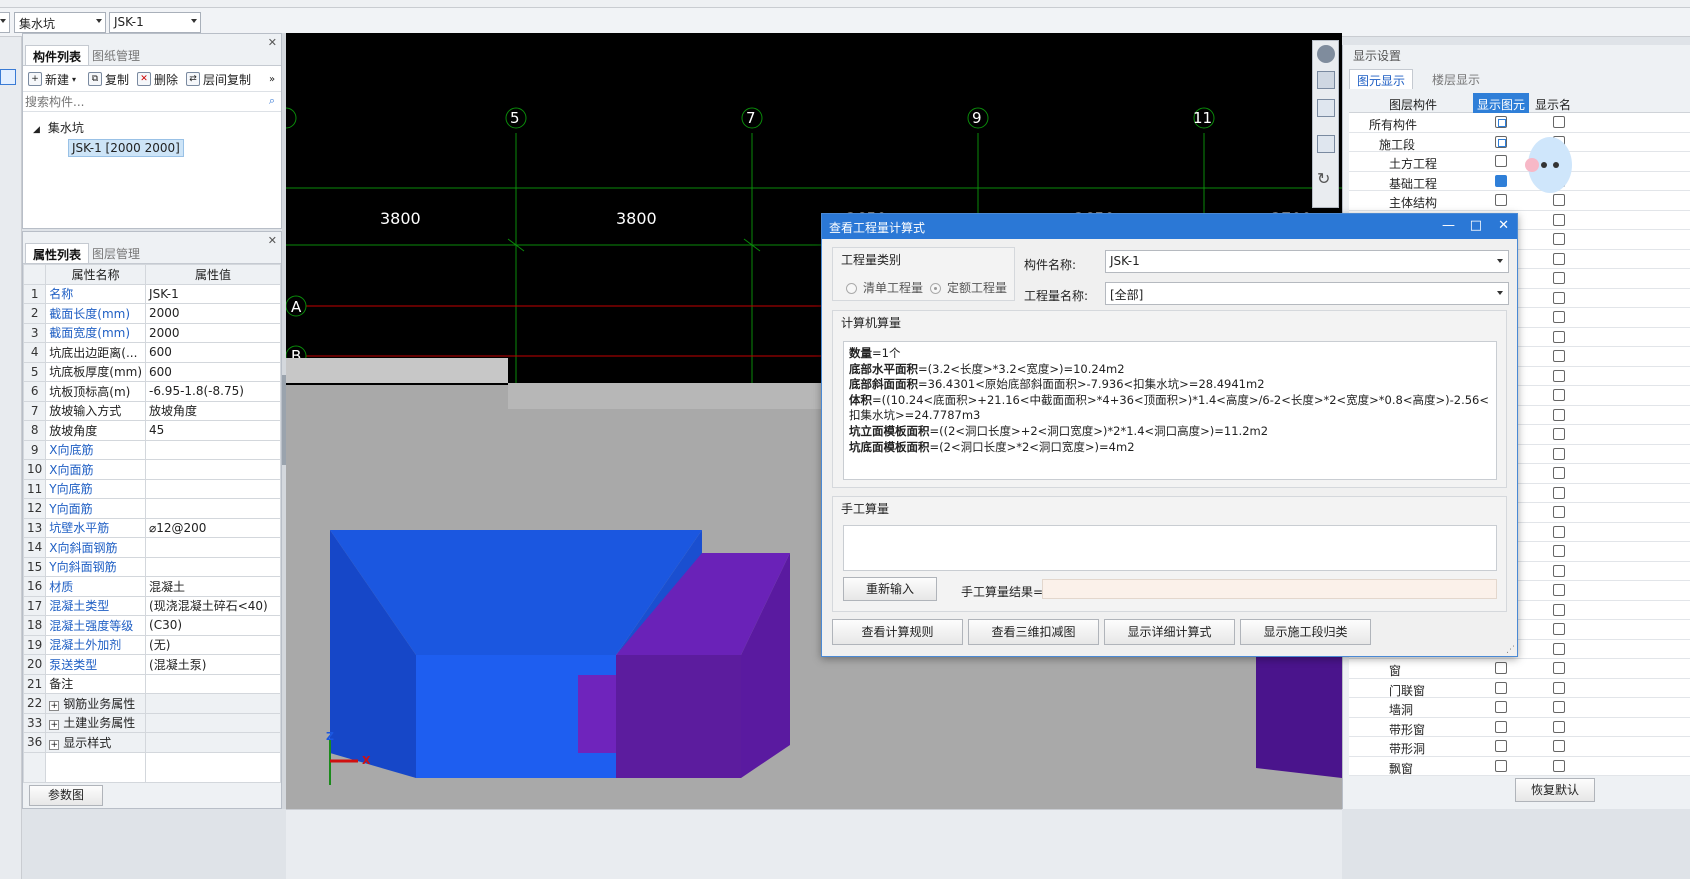 The width and height of the screenshot is (1690, 879). I want to click on property-group-label: + 显示样式, so click(96, 742).